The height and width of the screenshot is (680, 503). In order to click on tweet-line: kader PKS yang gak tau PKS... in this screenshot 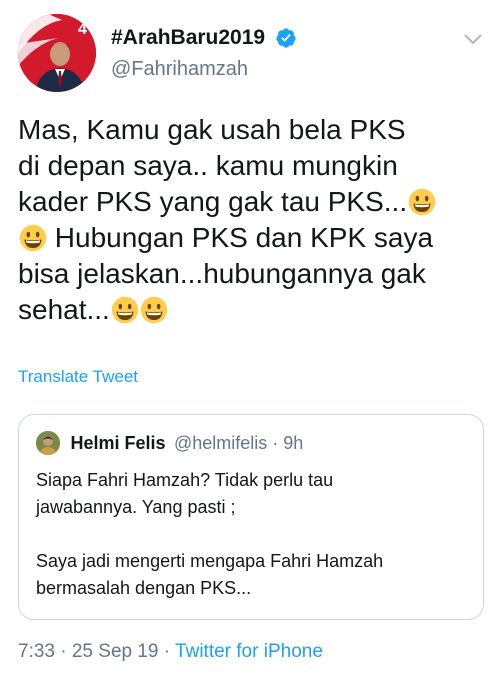, I will do `click(253, 202)`.